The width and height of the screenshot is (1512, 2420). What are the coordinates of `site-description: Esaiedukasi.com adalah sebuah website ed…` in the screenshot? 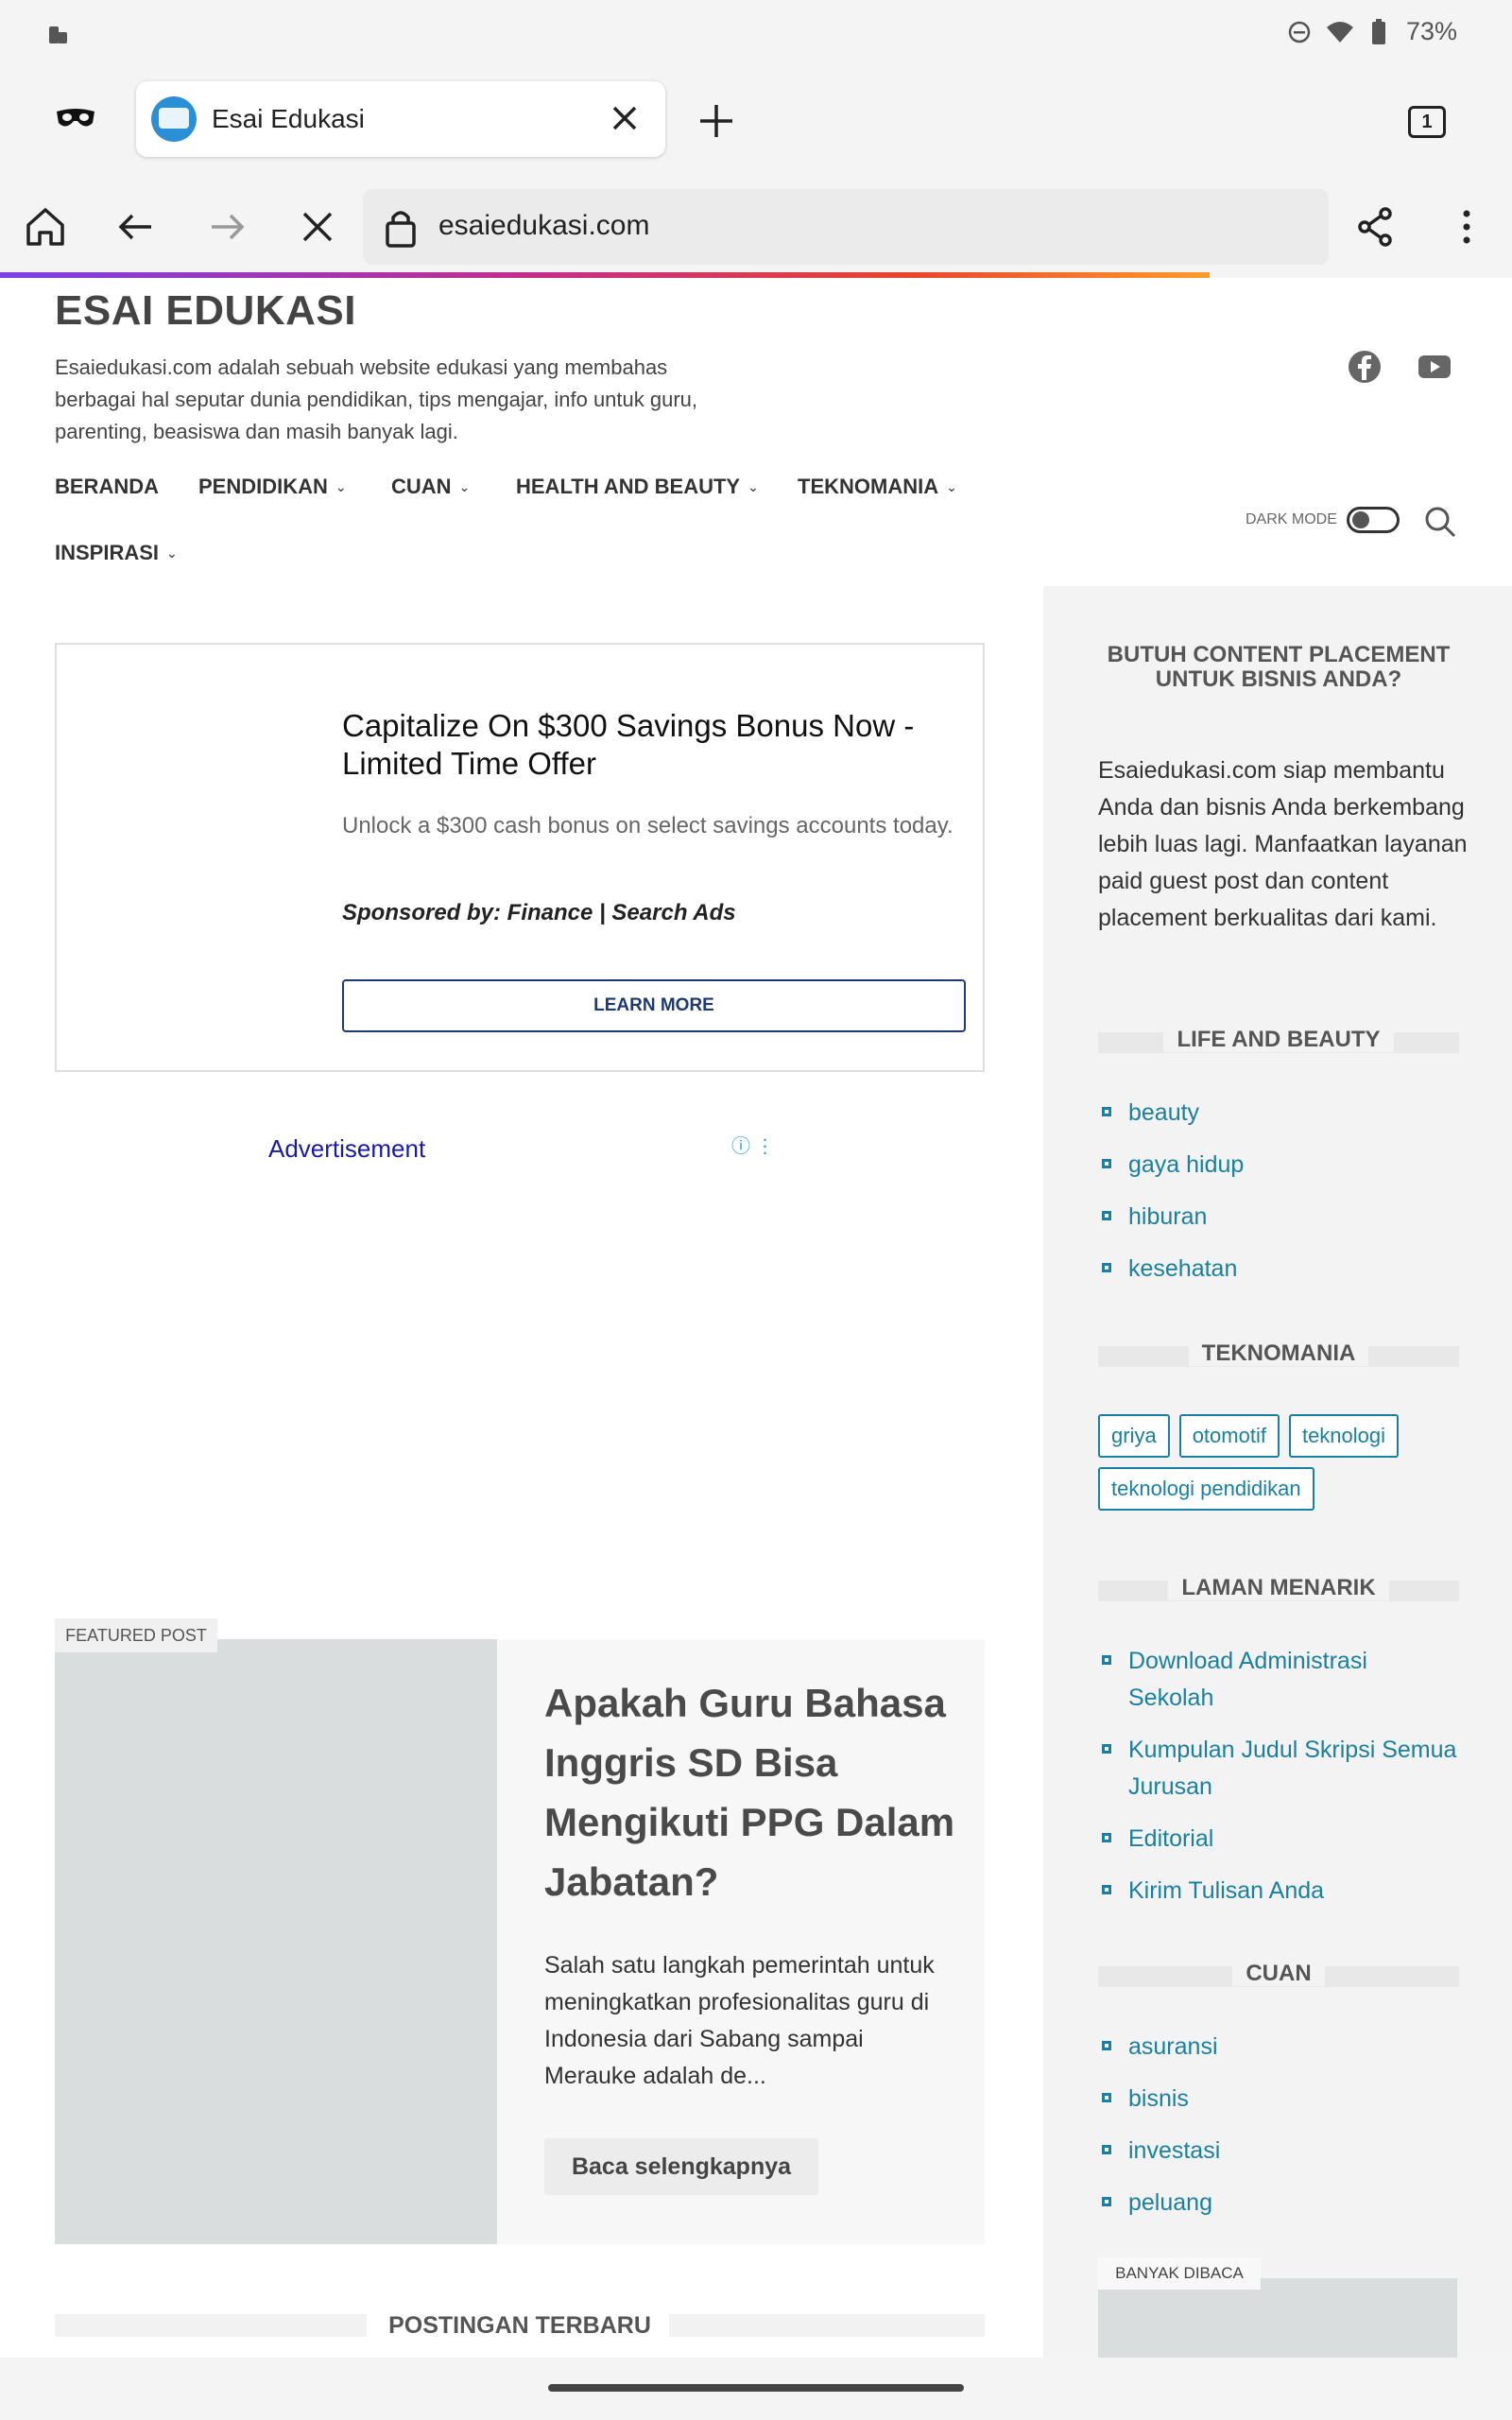 It's located at (376, 399).